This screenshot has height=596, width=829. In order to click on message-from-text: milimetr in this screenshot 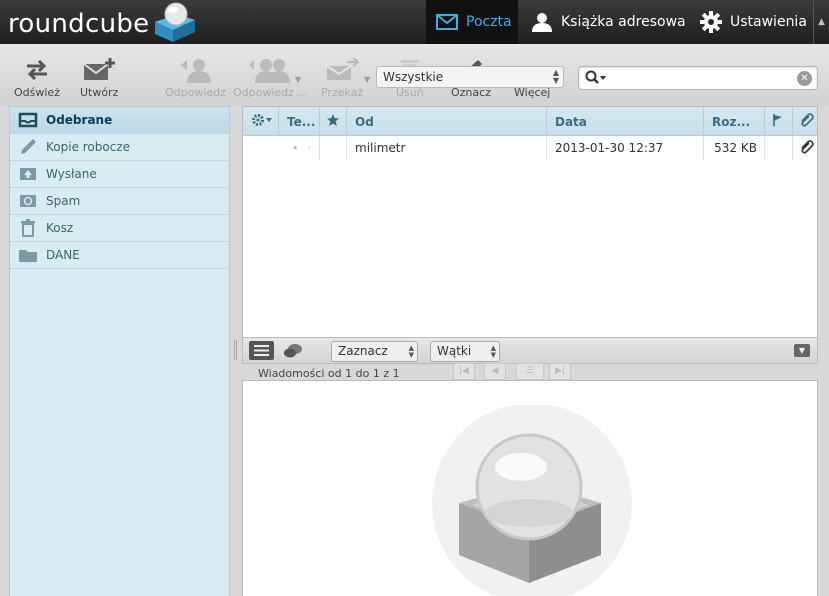, I will do `click(380, 148)`.